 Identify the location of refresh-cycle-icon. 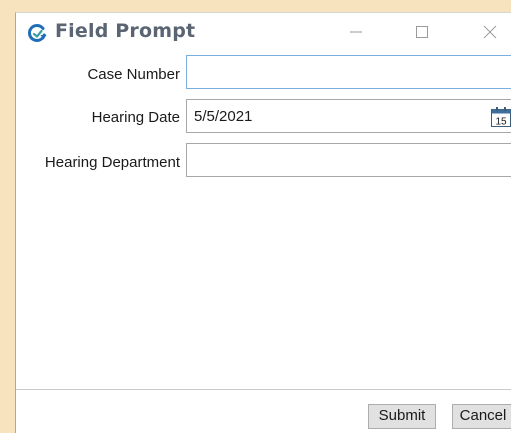
(37, 33).